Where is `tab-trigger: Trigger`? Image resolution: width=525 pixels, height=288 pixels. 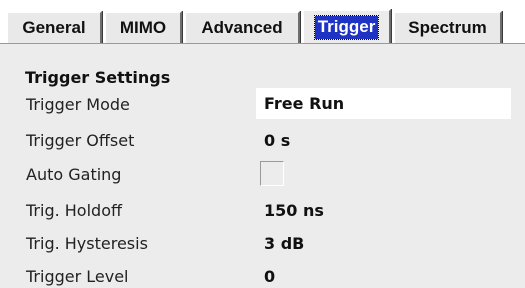
tab-trigger: Trigger is located at coordinates (346, 26).